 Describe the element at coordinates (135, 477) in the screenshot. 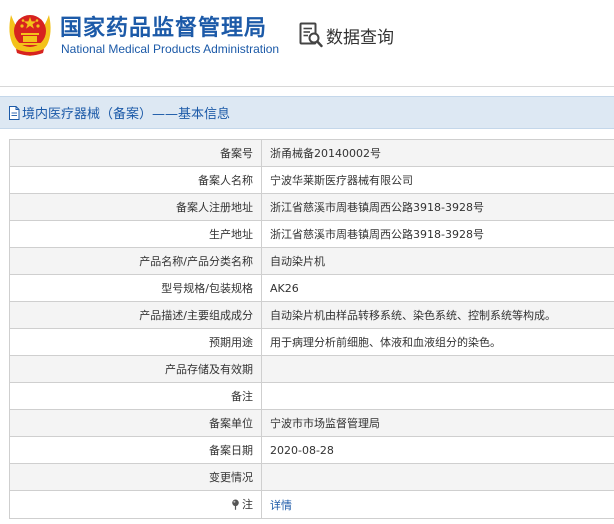

I see `row-label: 变更情况` at that location.